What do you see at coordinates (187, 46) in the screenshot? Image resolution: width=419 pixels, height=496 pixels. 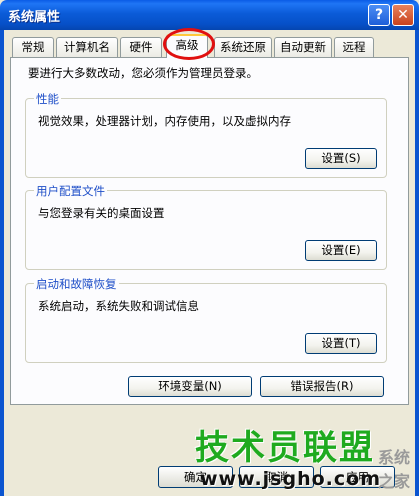 I see `tab-advanced: 高级` at bounding box center [187, 46].